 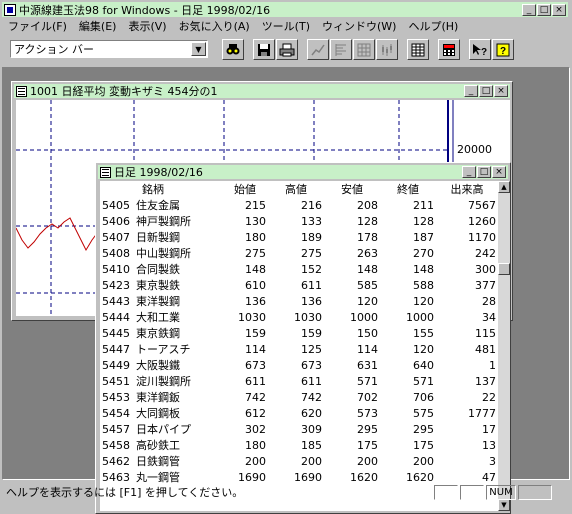 I want to click on table-row: 5445 東京鉄鋼 159 159 150 155 115, so click(x=299, y=333).